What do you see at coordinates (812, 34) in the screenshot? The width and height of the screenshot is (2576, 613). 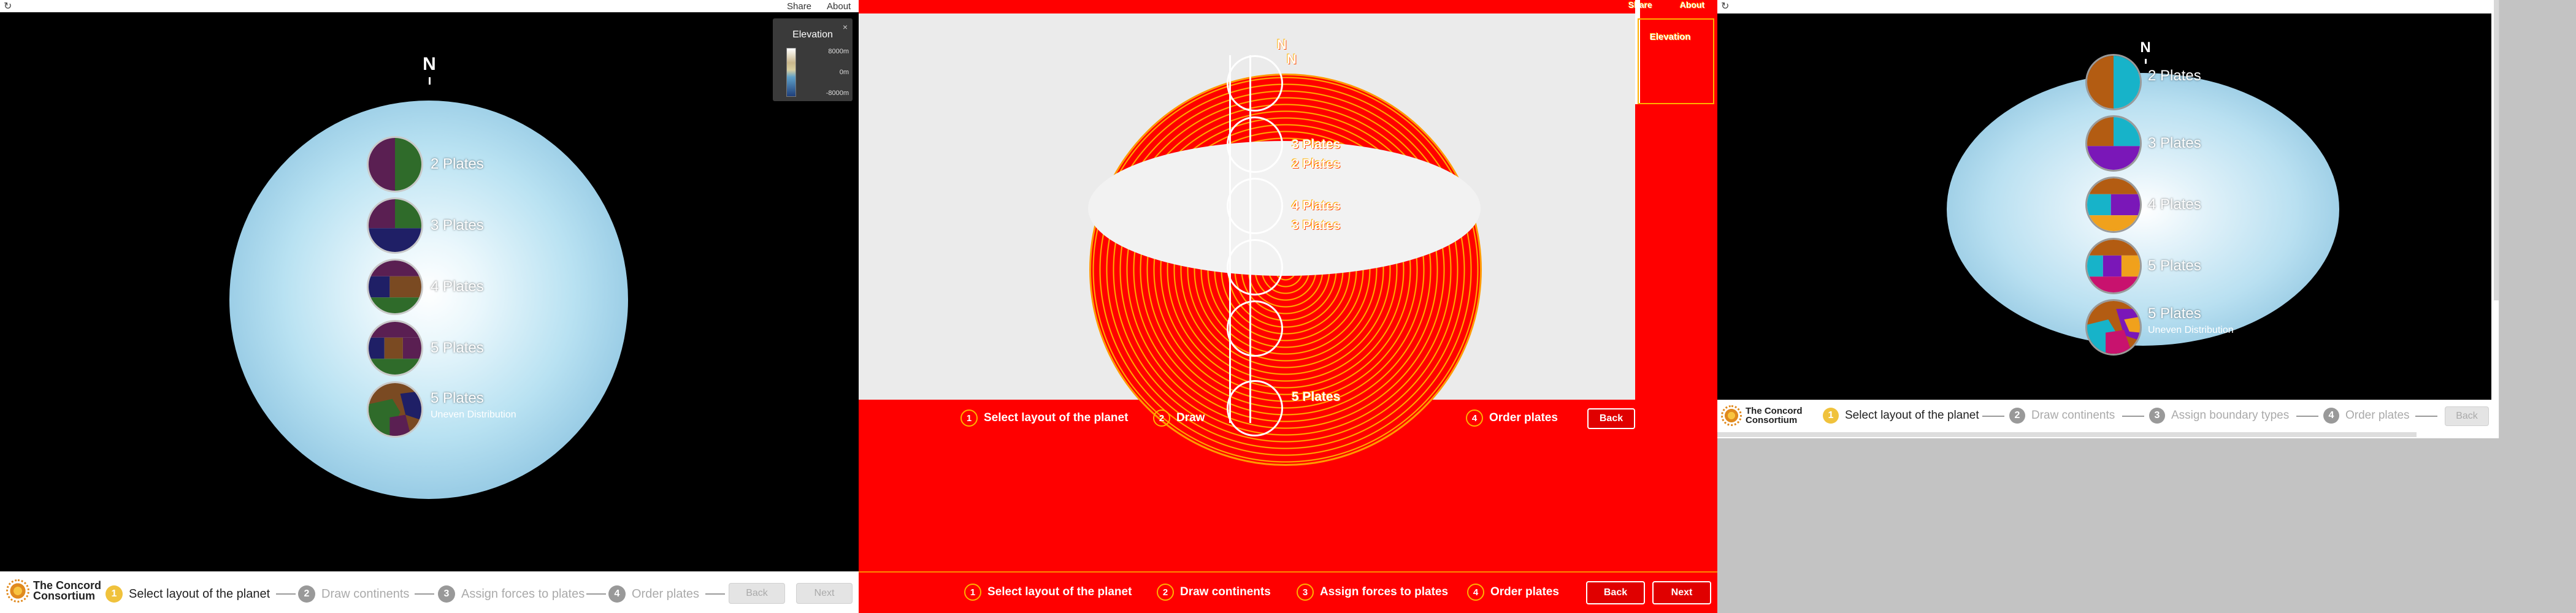 I see `legend-title: Elevation` at bounding box center [812, 34].